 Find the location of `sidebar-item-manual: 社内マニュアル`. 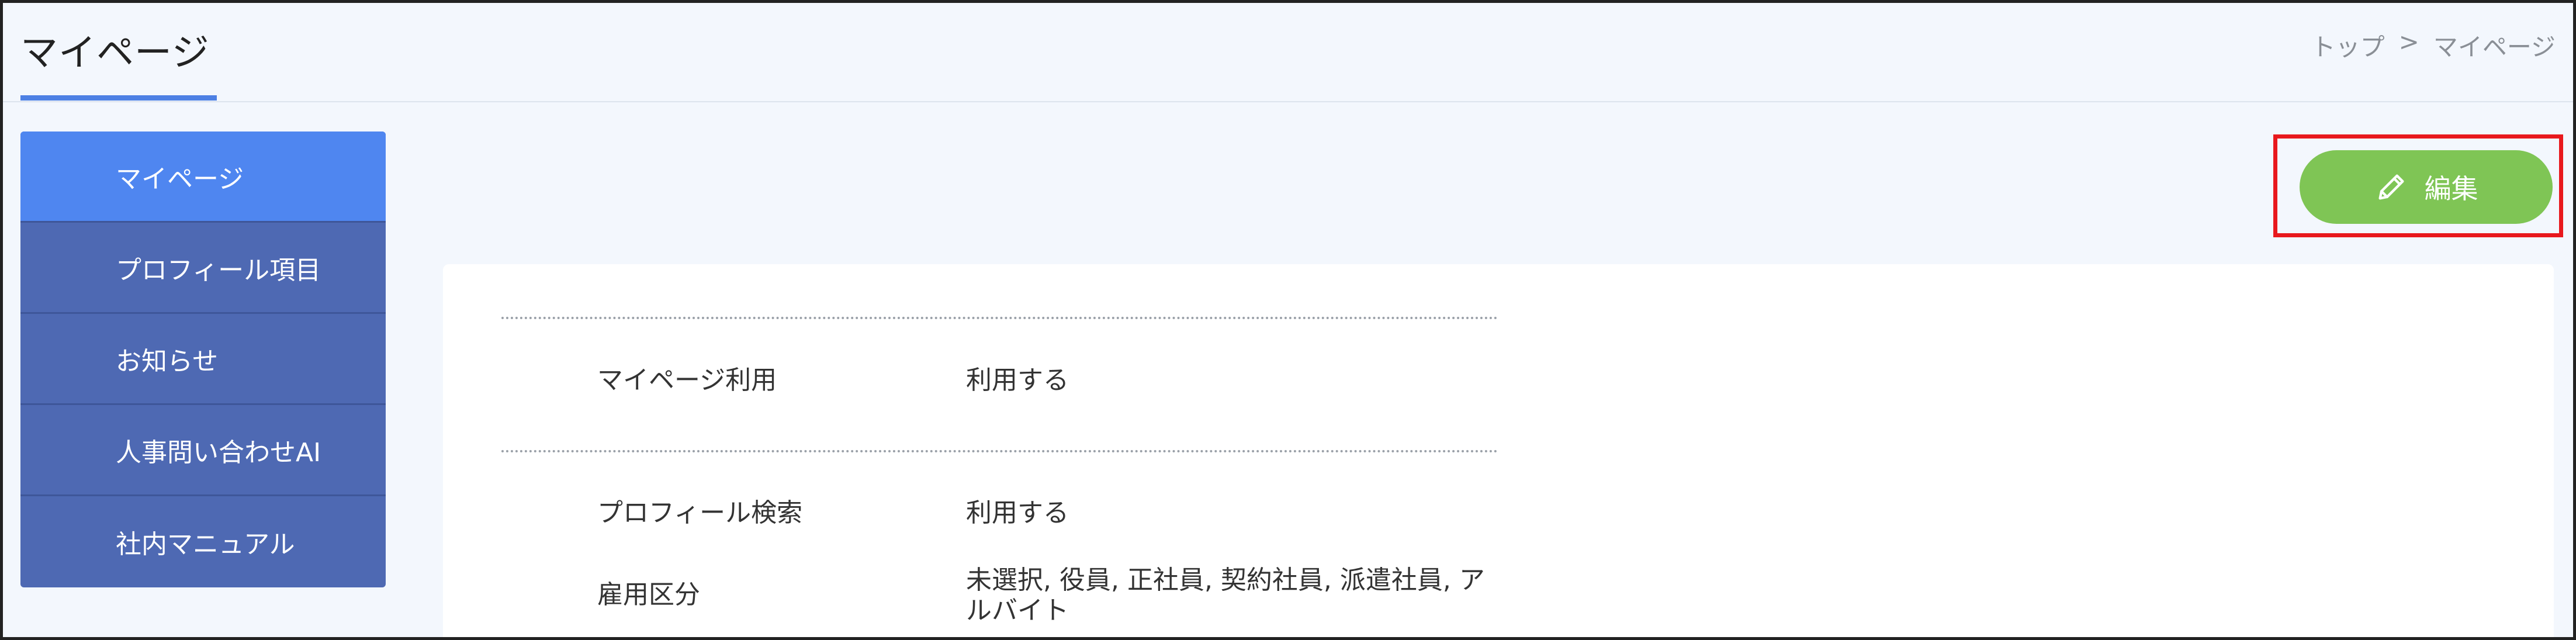

sidebar-item-manual: 社内マニュアル is located at coordinates (203, 541).